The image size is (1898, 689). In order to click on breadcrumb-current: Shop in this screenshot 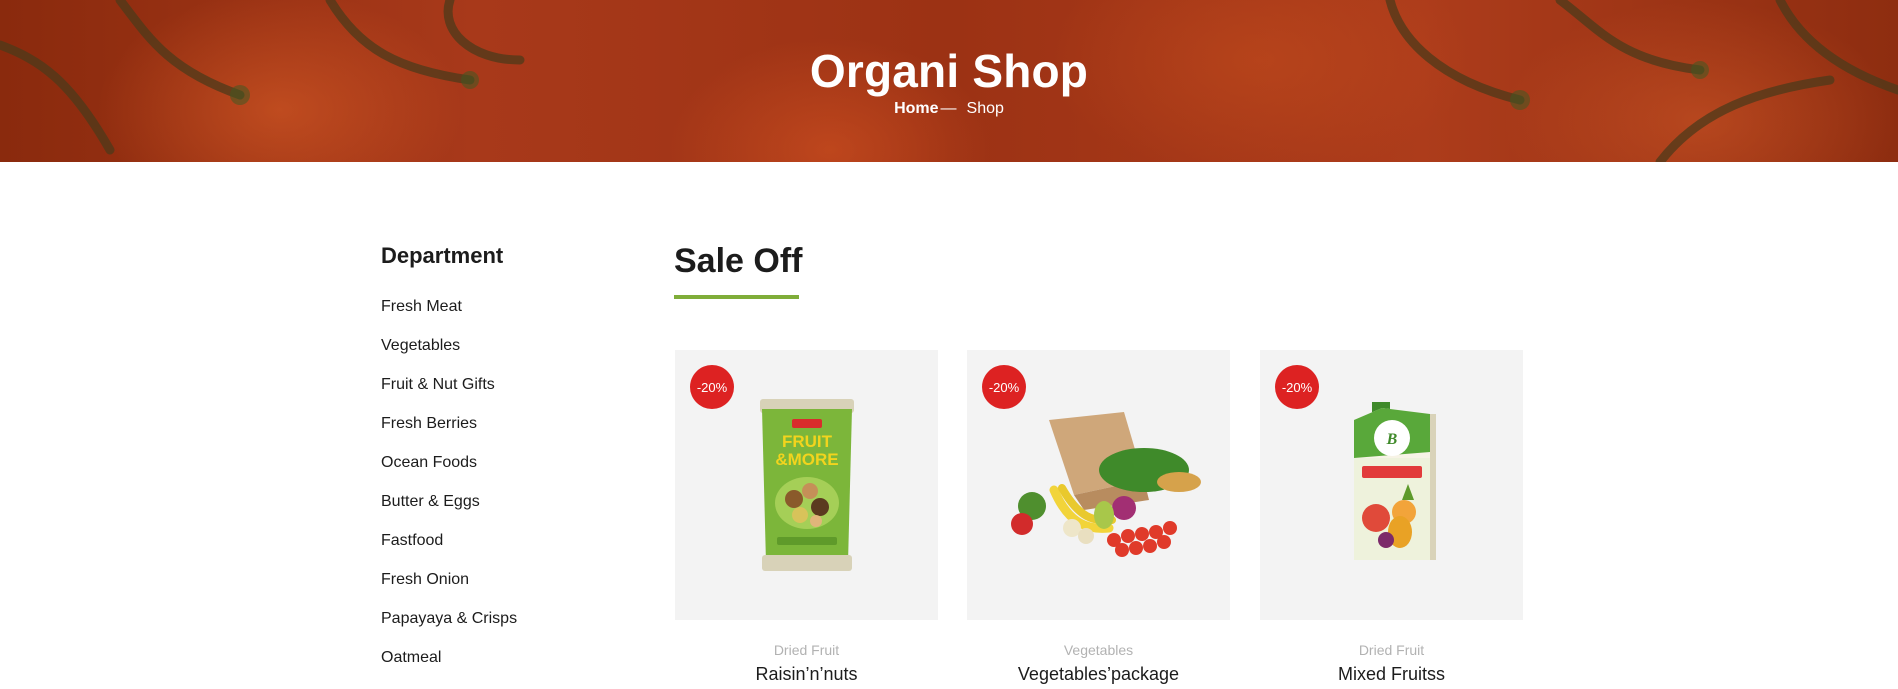, I will do `click(985, 108)`.